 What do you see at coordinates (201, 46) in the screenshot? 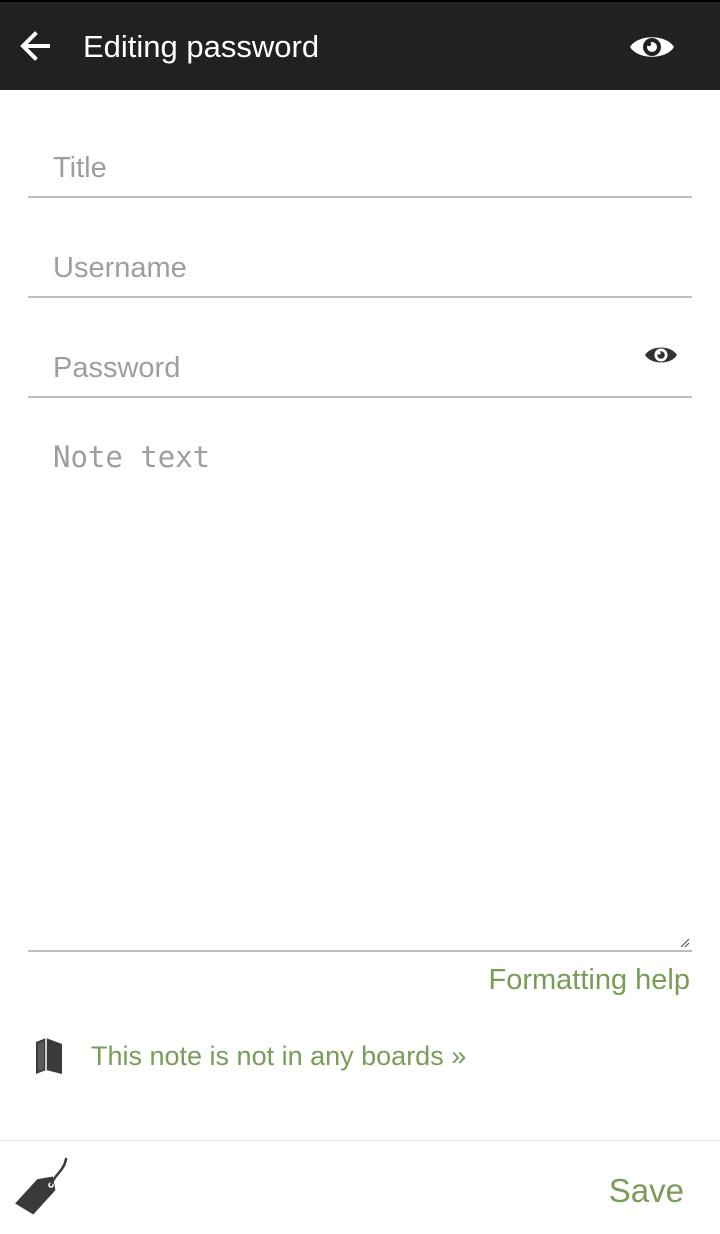
I see `page-title: Editing password` at bounding box center [201, 46].